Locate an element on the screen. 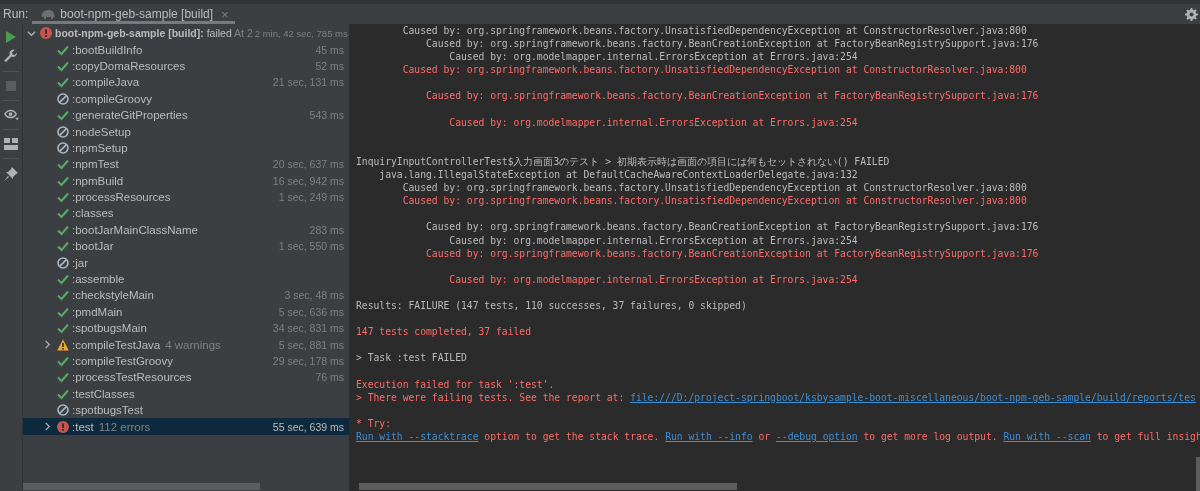 This screenshot has width=1200, height=491. duration: 29 sec, 178 ms is located at coordinates (308, 361).